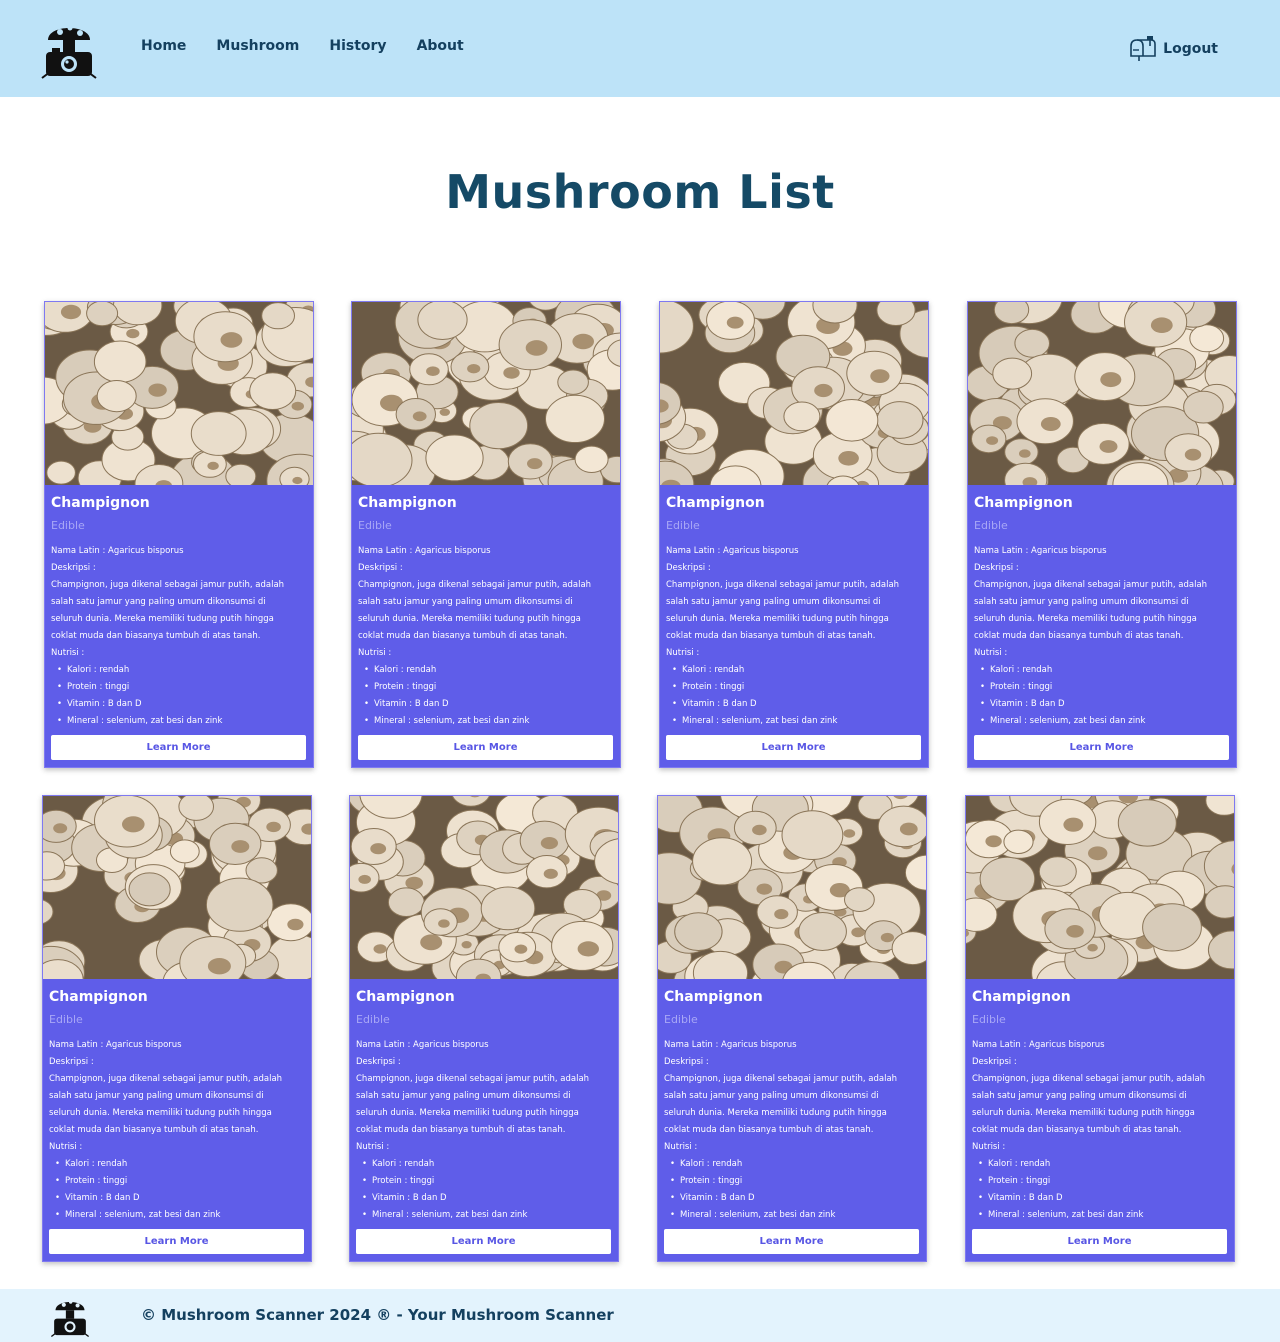 The image size is (1280, 1342). I want to click on nav-history: History, so click(357, 46).